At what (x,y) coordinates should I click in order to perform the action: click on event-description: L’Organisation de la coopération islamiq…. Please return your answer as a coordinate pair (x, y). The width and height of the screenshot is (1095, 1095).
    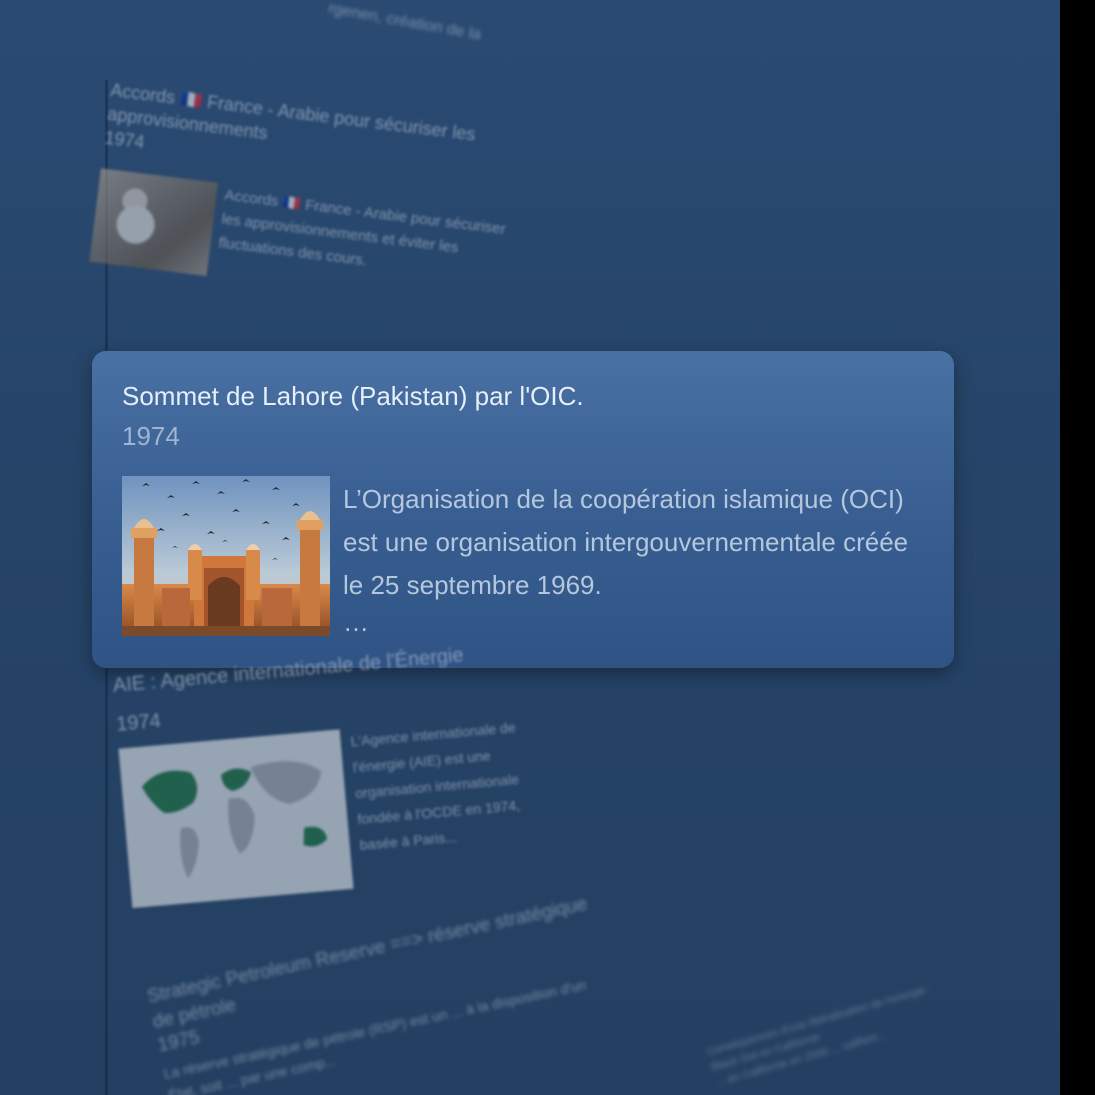
    Looking at the image, I should click on (626, 542).